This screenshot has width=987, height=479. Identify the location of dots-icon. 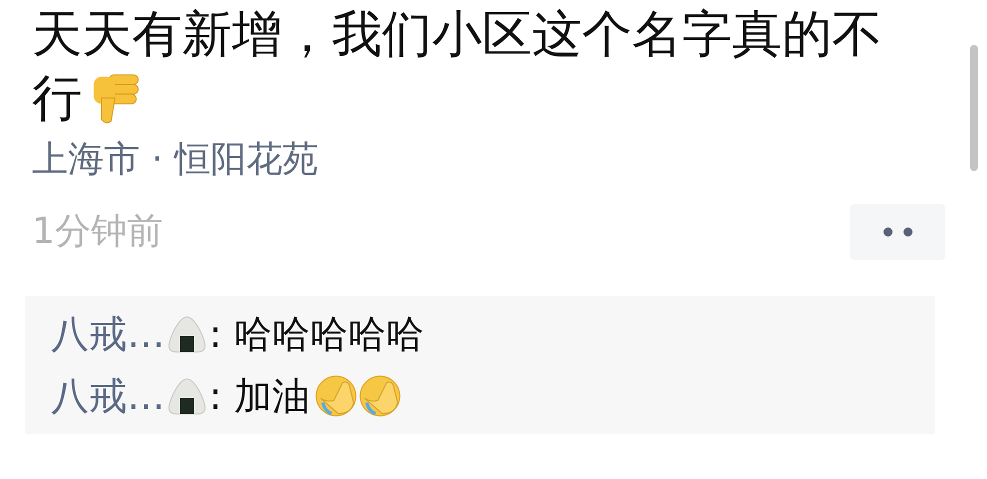
(897, 232).